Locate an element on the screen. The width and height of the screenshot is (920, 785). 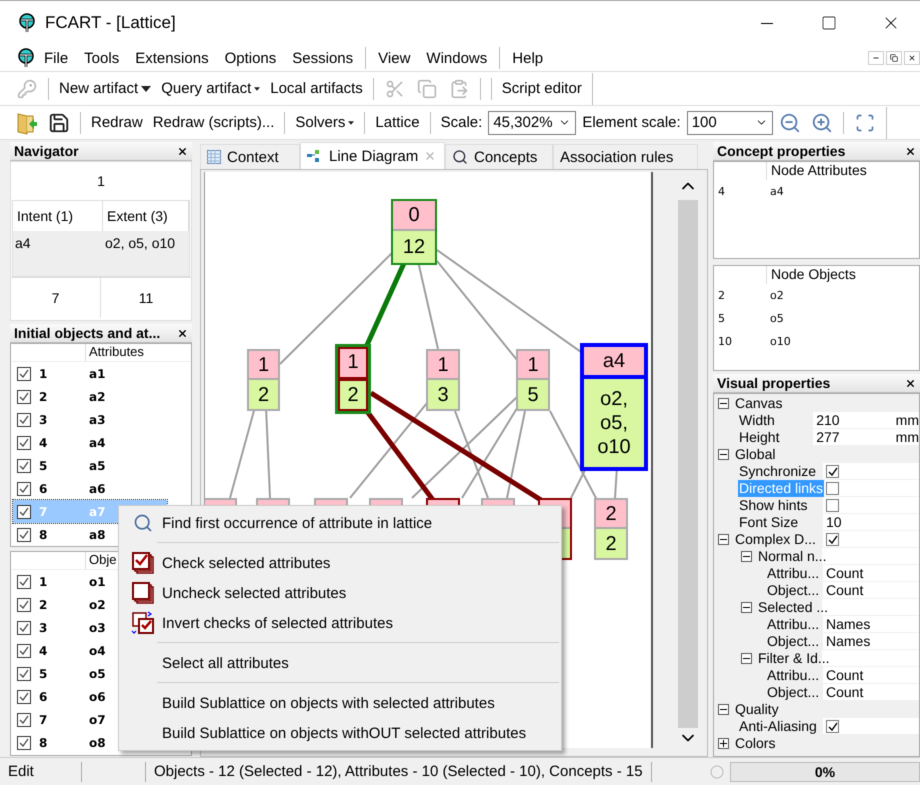
property-row: Font Size 10 is located at coordinates (816, 522).